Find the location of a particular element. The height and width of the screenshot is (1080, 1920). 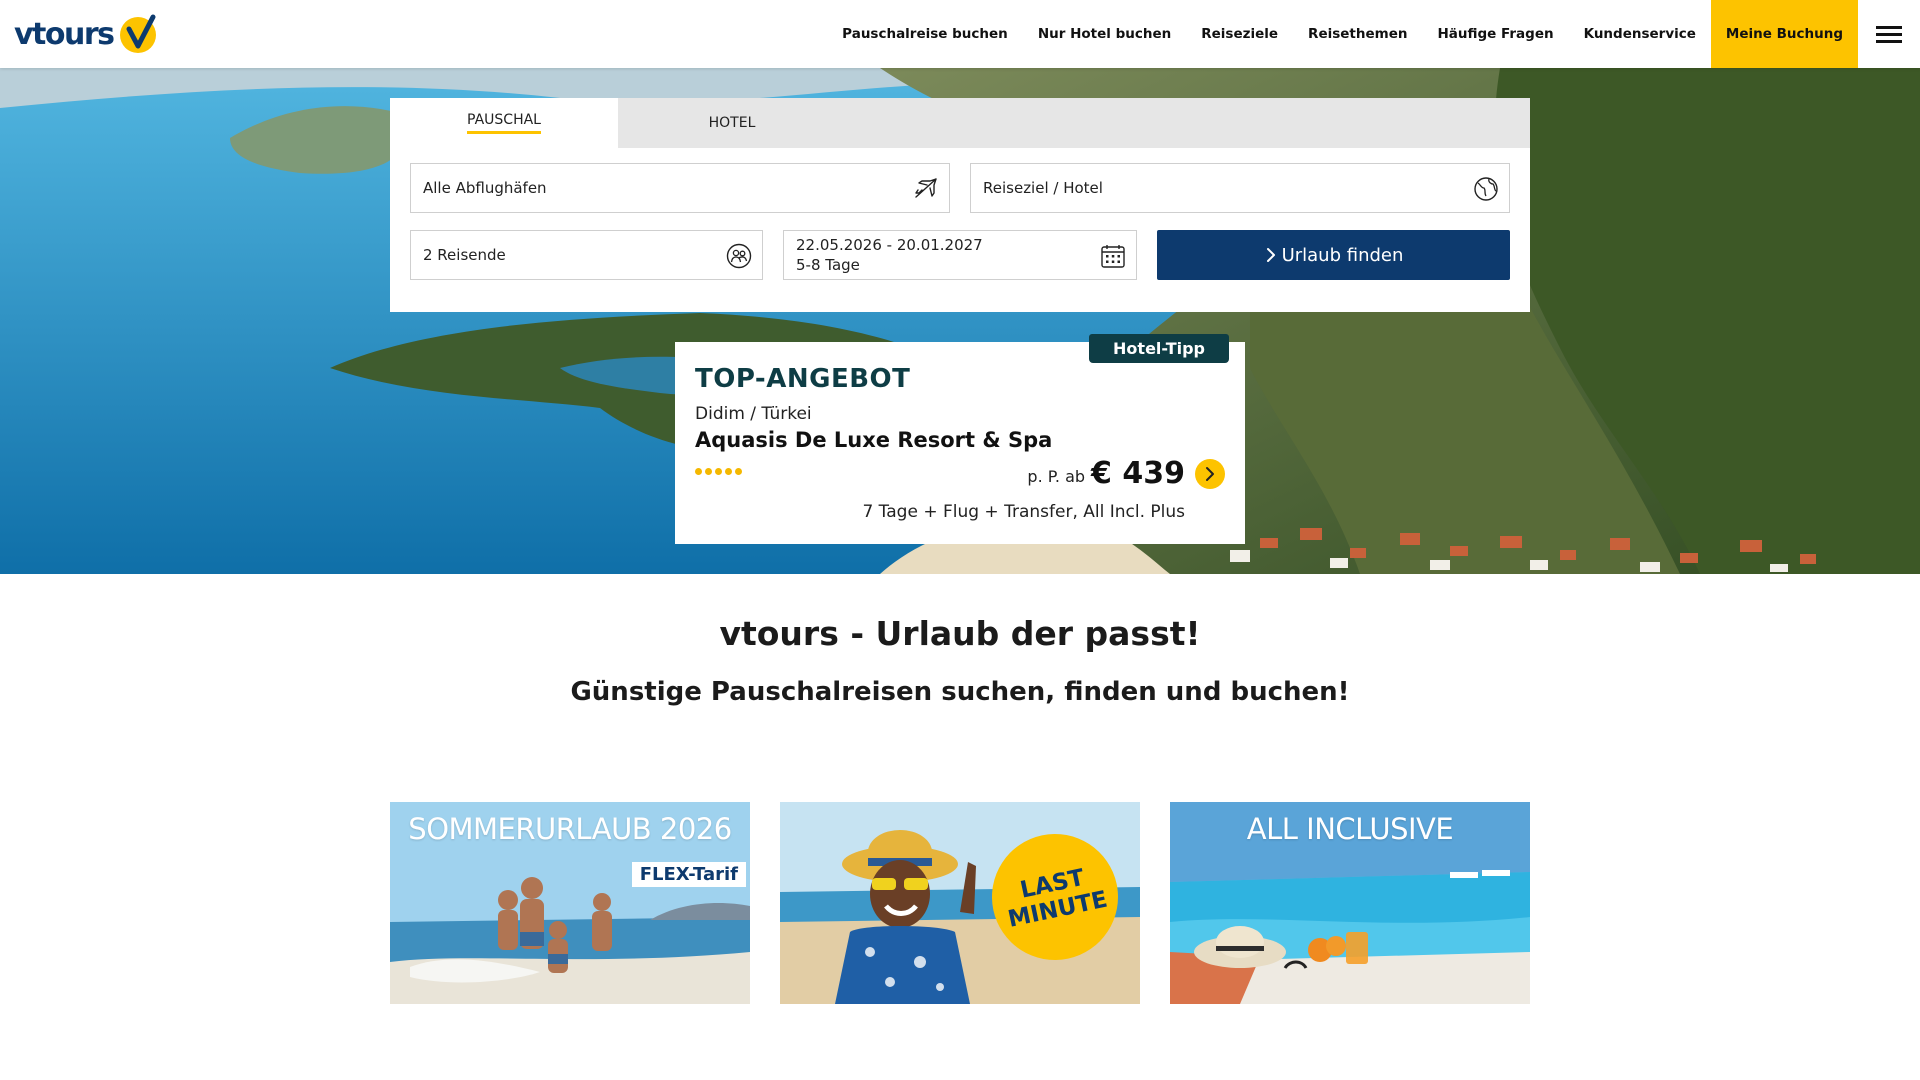

offer-location: Didim / Türkei is located at coordinates (753, 414).